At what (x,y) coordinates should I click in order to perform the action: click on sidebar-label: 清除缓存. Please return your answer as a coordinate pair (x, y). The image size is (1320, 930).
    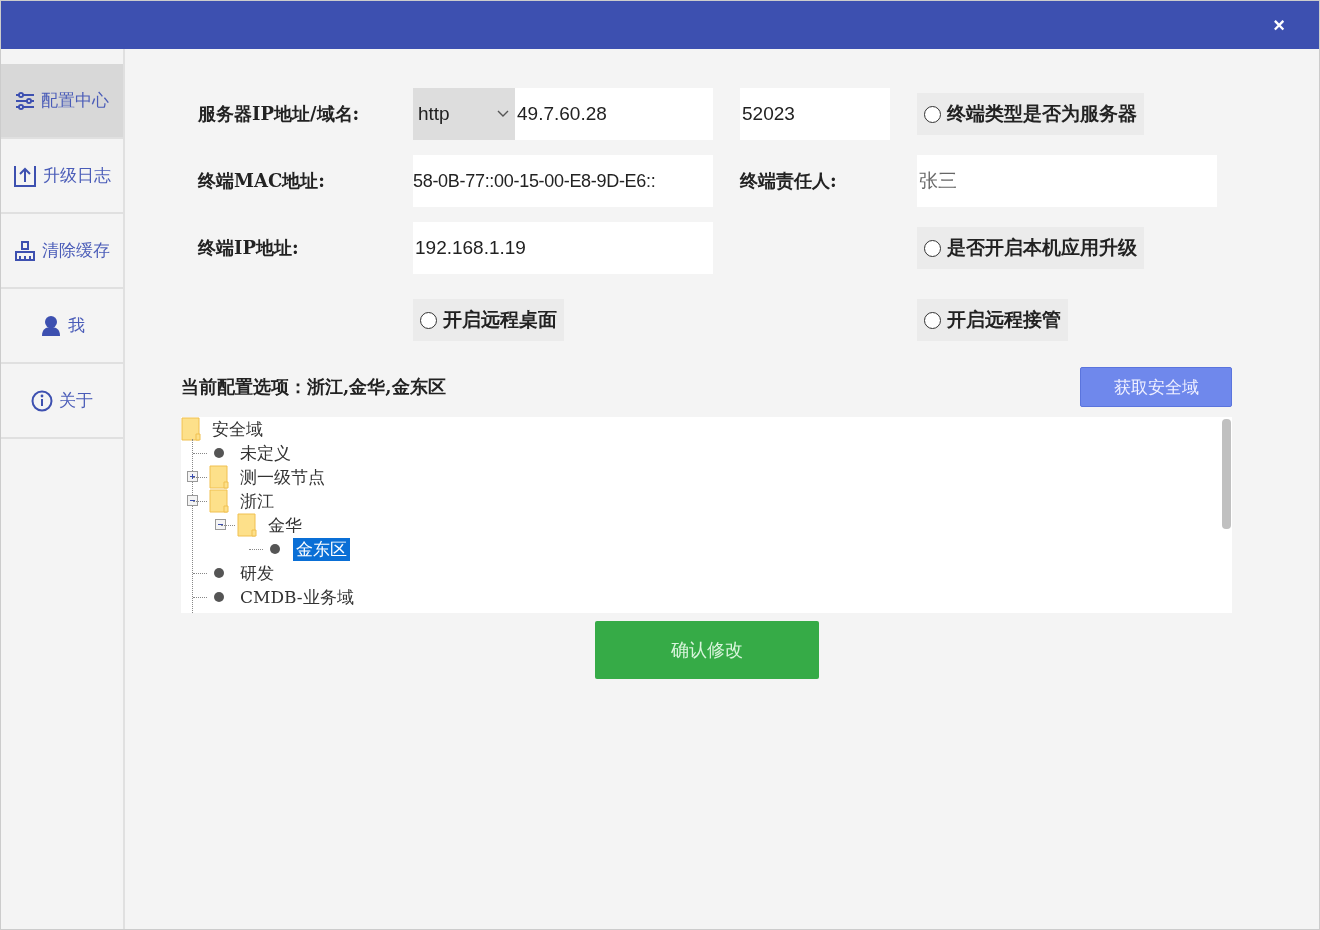
    Looking at the image, I should click on (76, 250).